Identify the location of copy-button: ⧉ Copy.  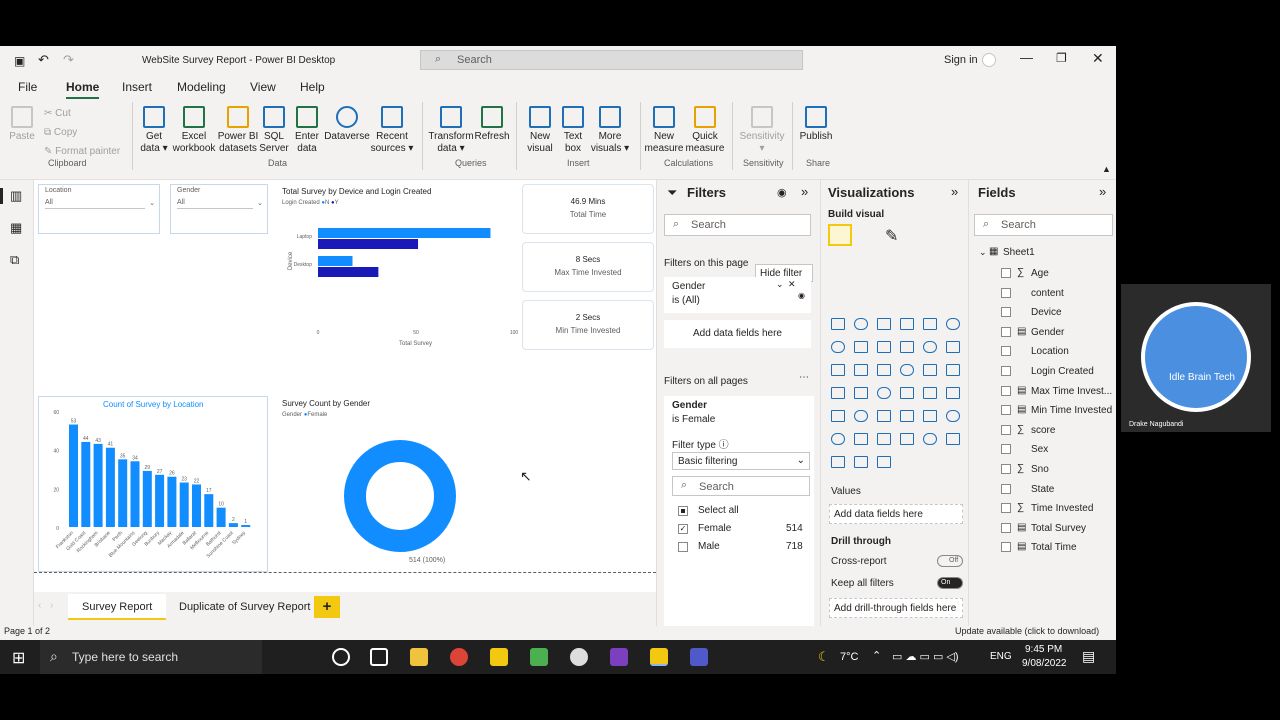
(60, 133).